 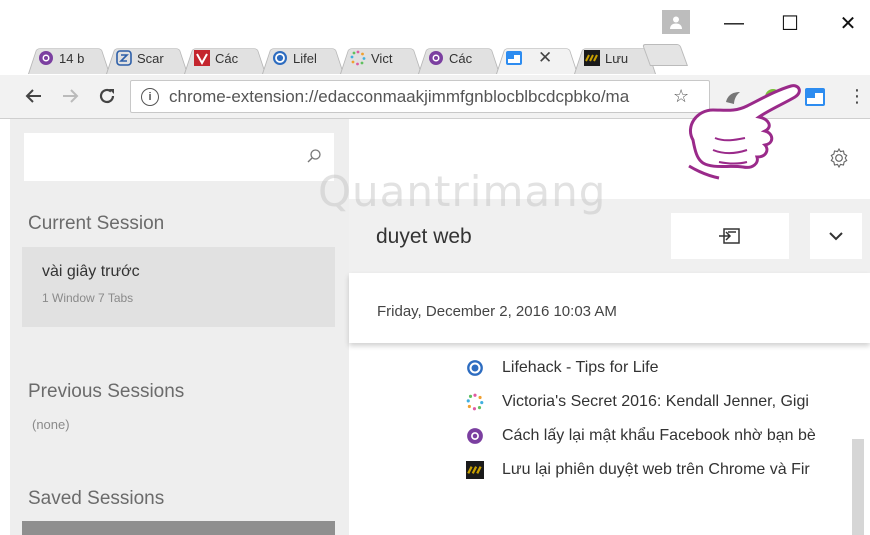 I want to click on forward-icon, so click(x=71, y=96).